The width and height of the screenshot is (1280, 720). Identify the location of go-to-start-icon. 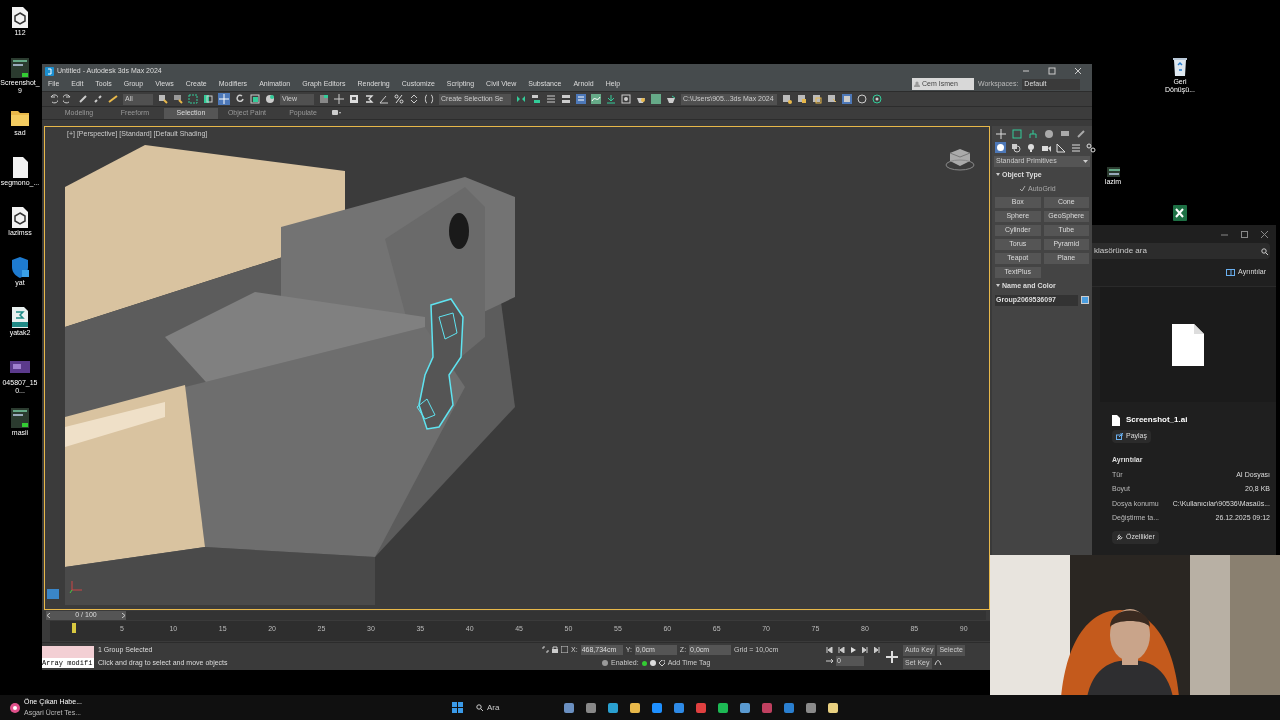
(829, 650).